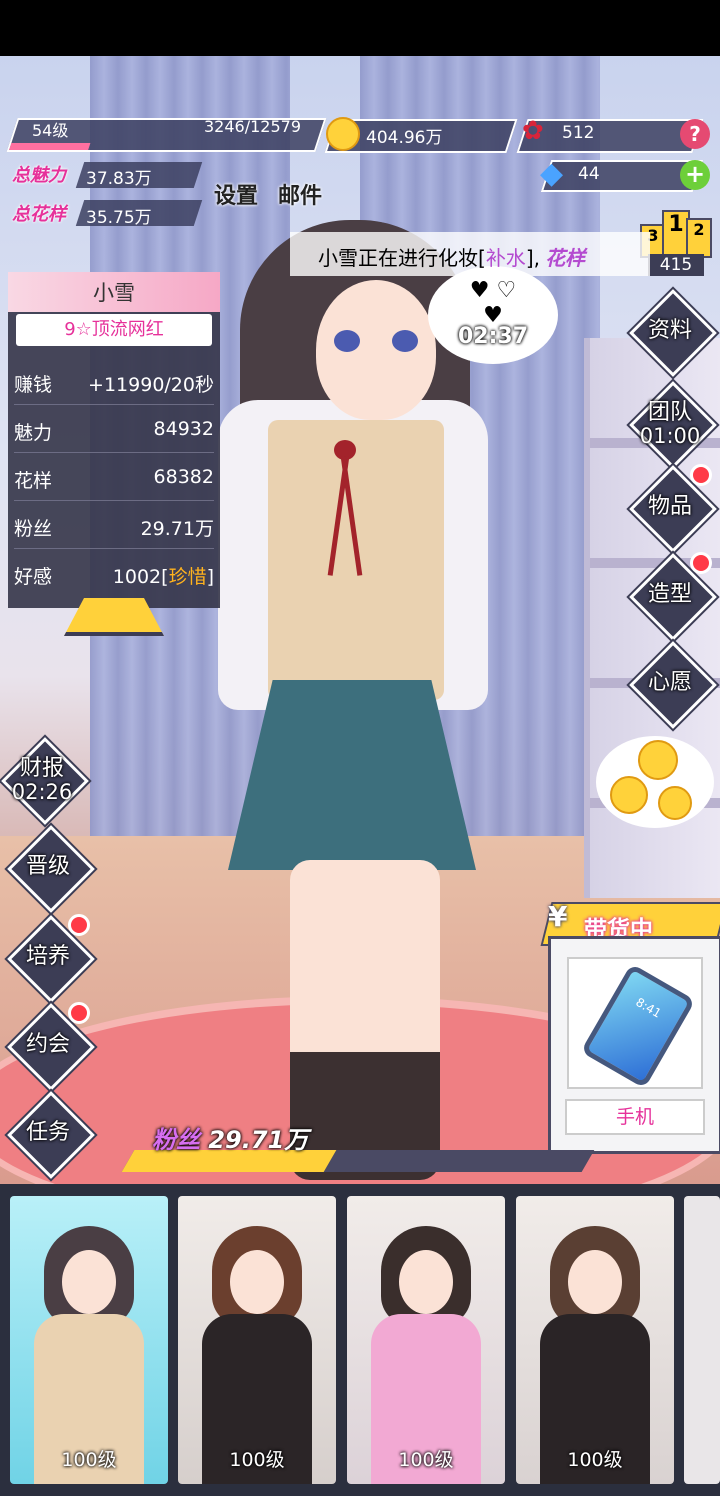 The height and width of the screenshot is (1496, 720). Describe the element at coordinates (114, 292) in the screenshot. I see `character-name: 小雪` at that location.